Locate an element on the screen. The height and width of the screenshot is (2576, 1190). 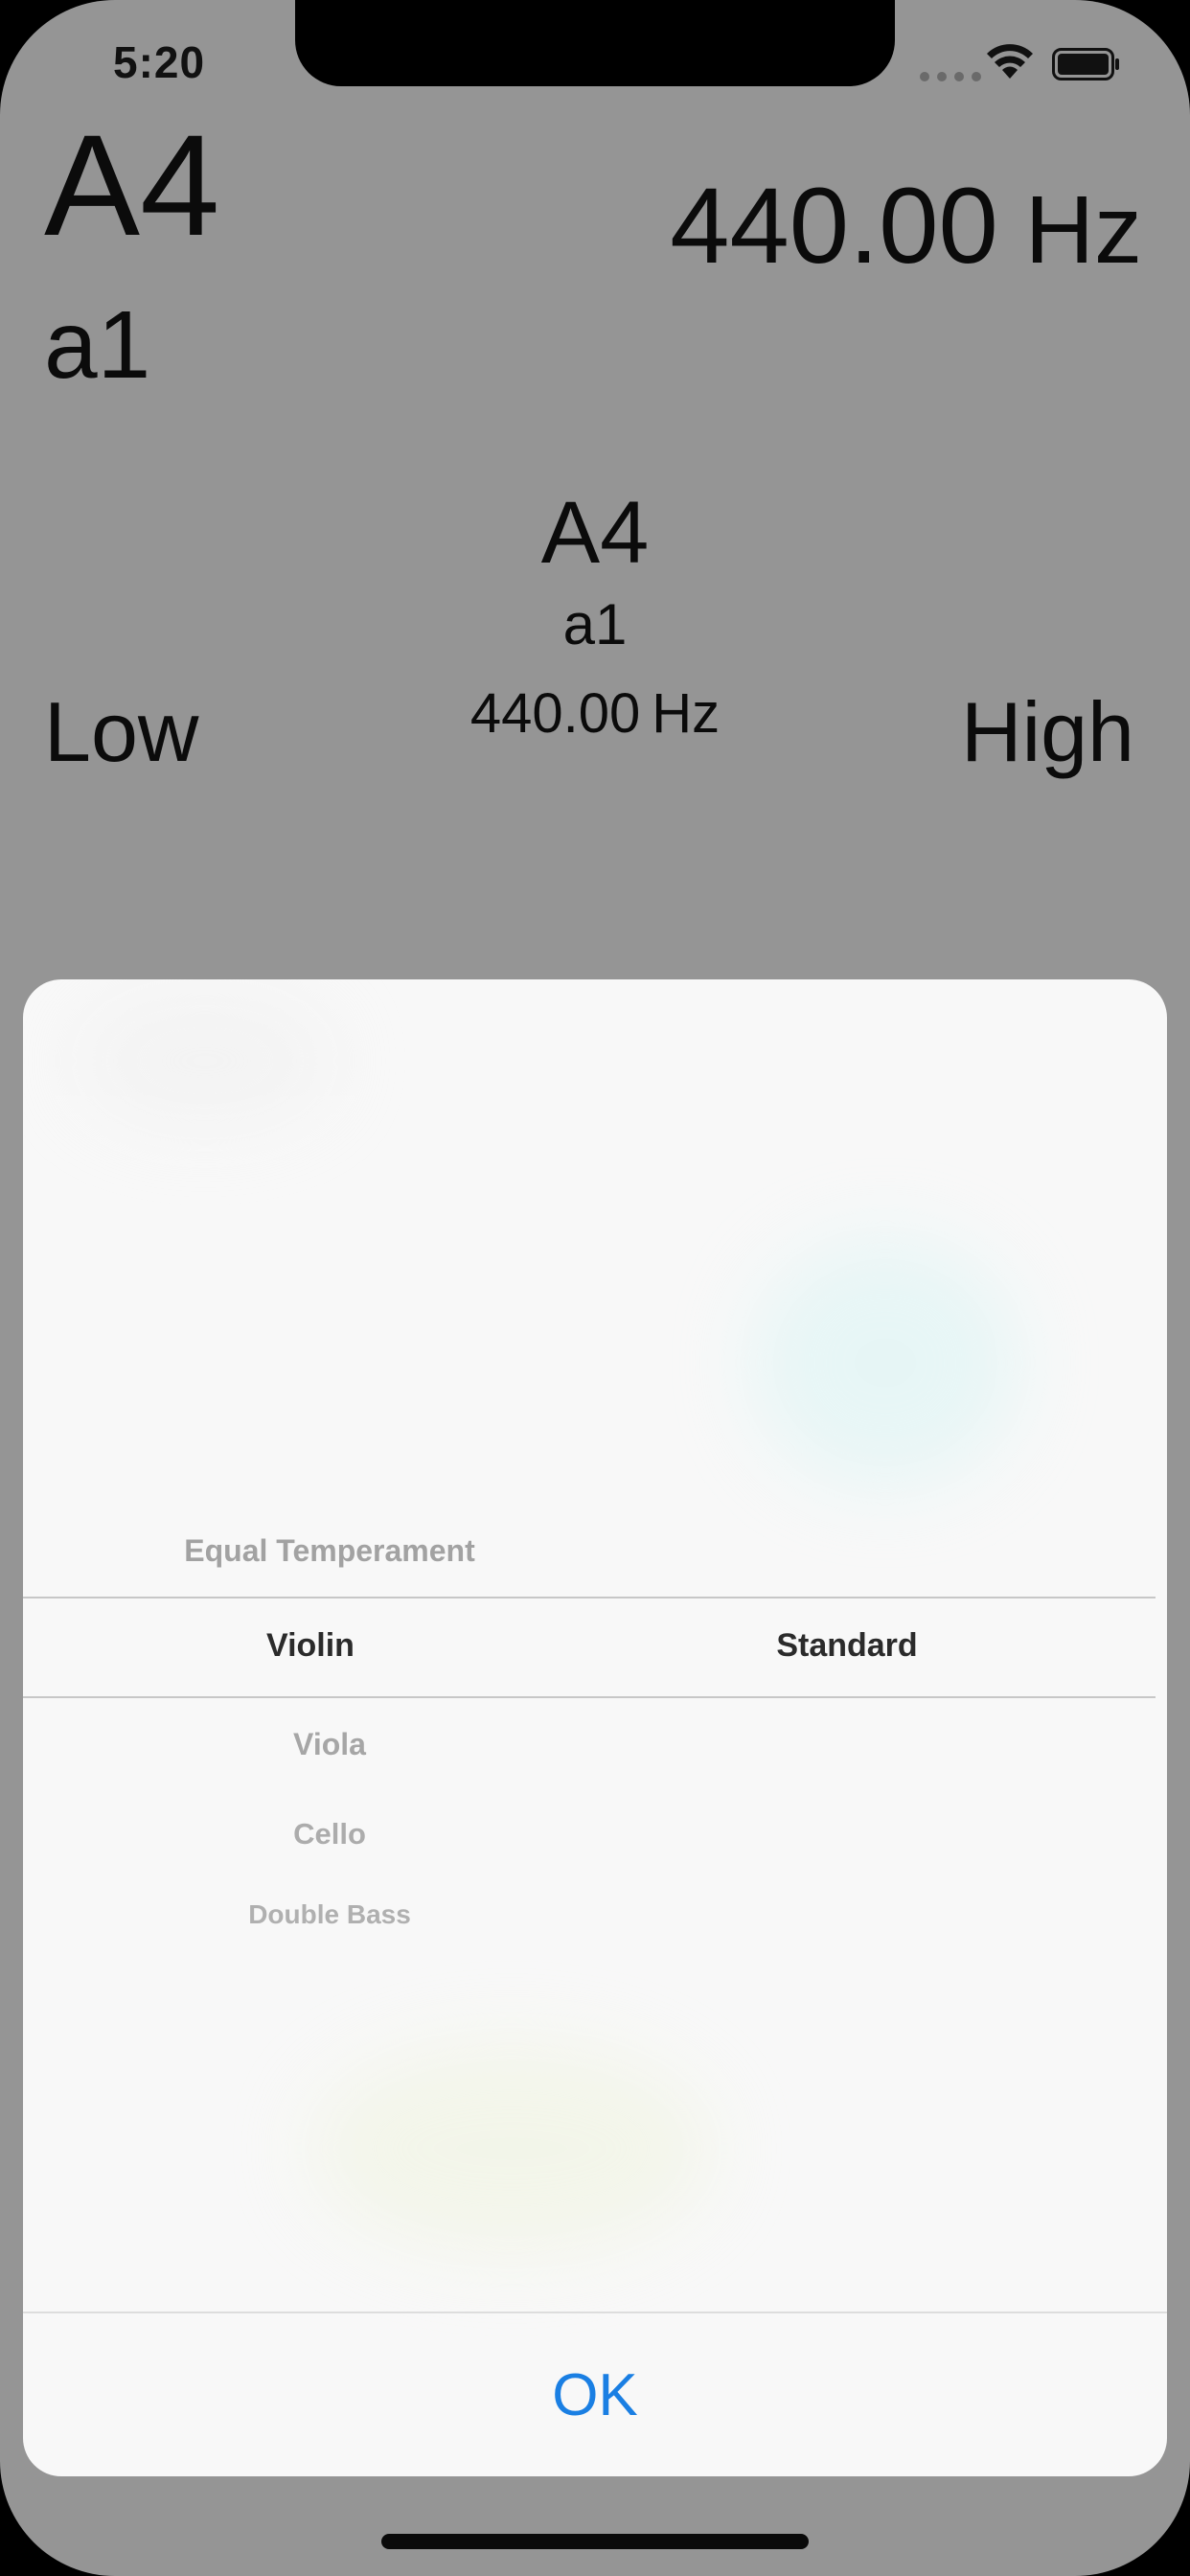
target-frequency-value: 440.00 is located at coordinates (555, 713).